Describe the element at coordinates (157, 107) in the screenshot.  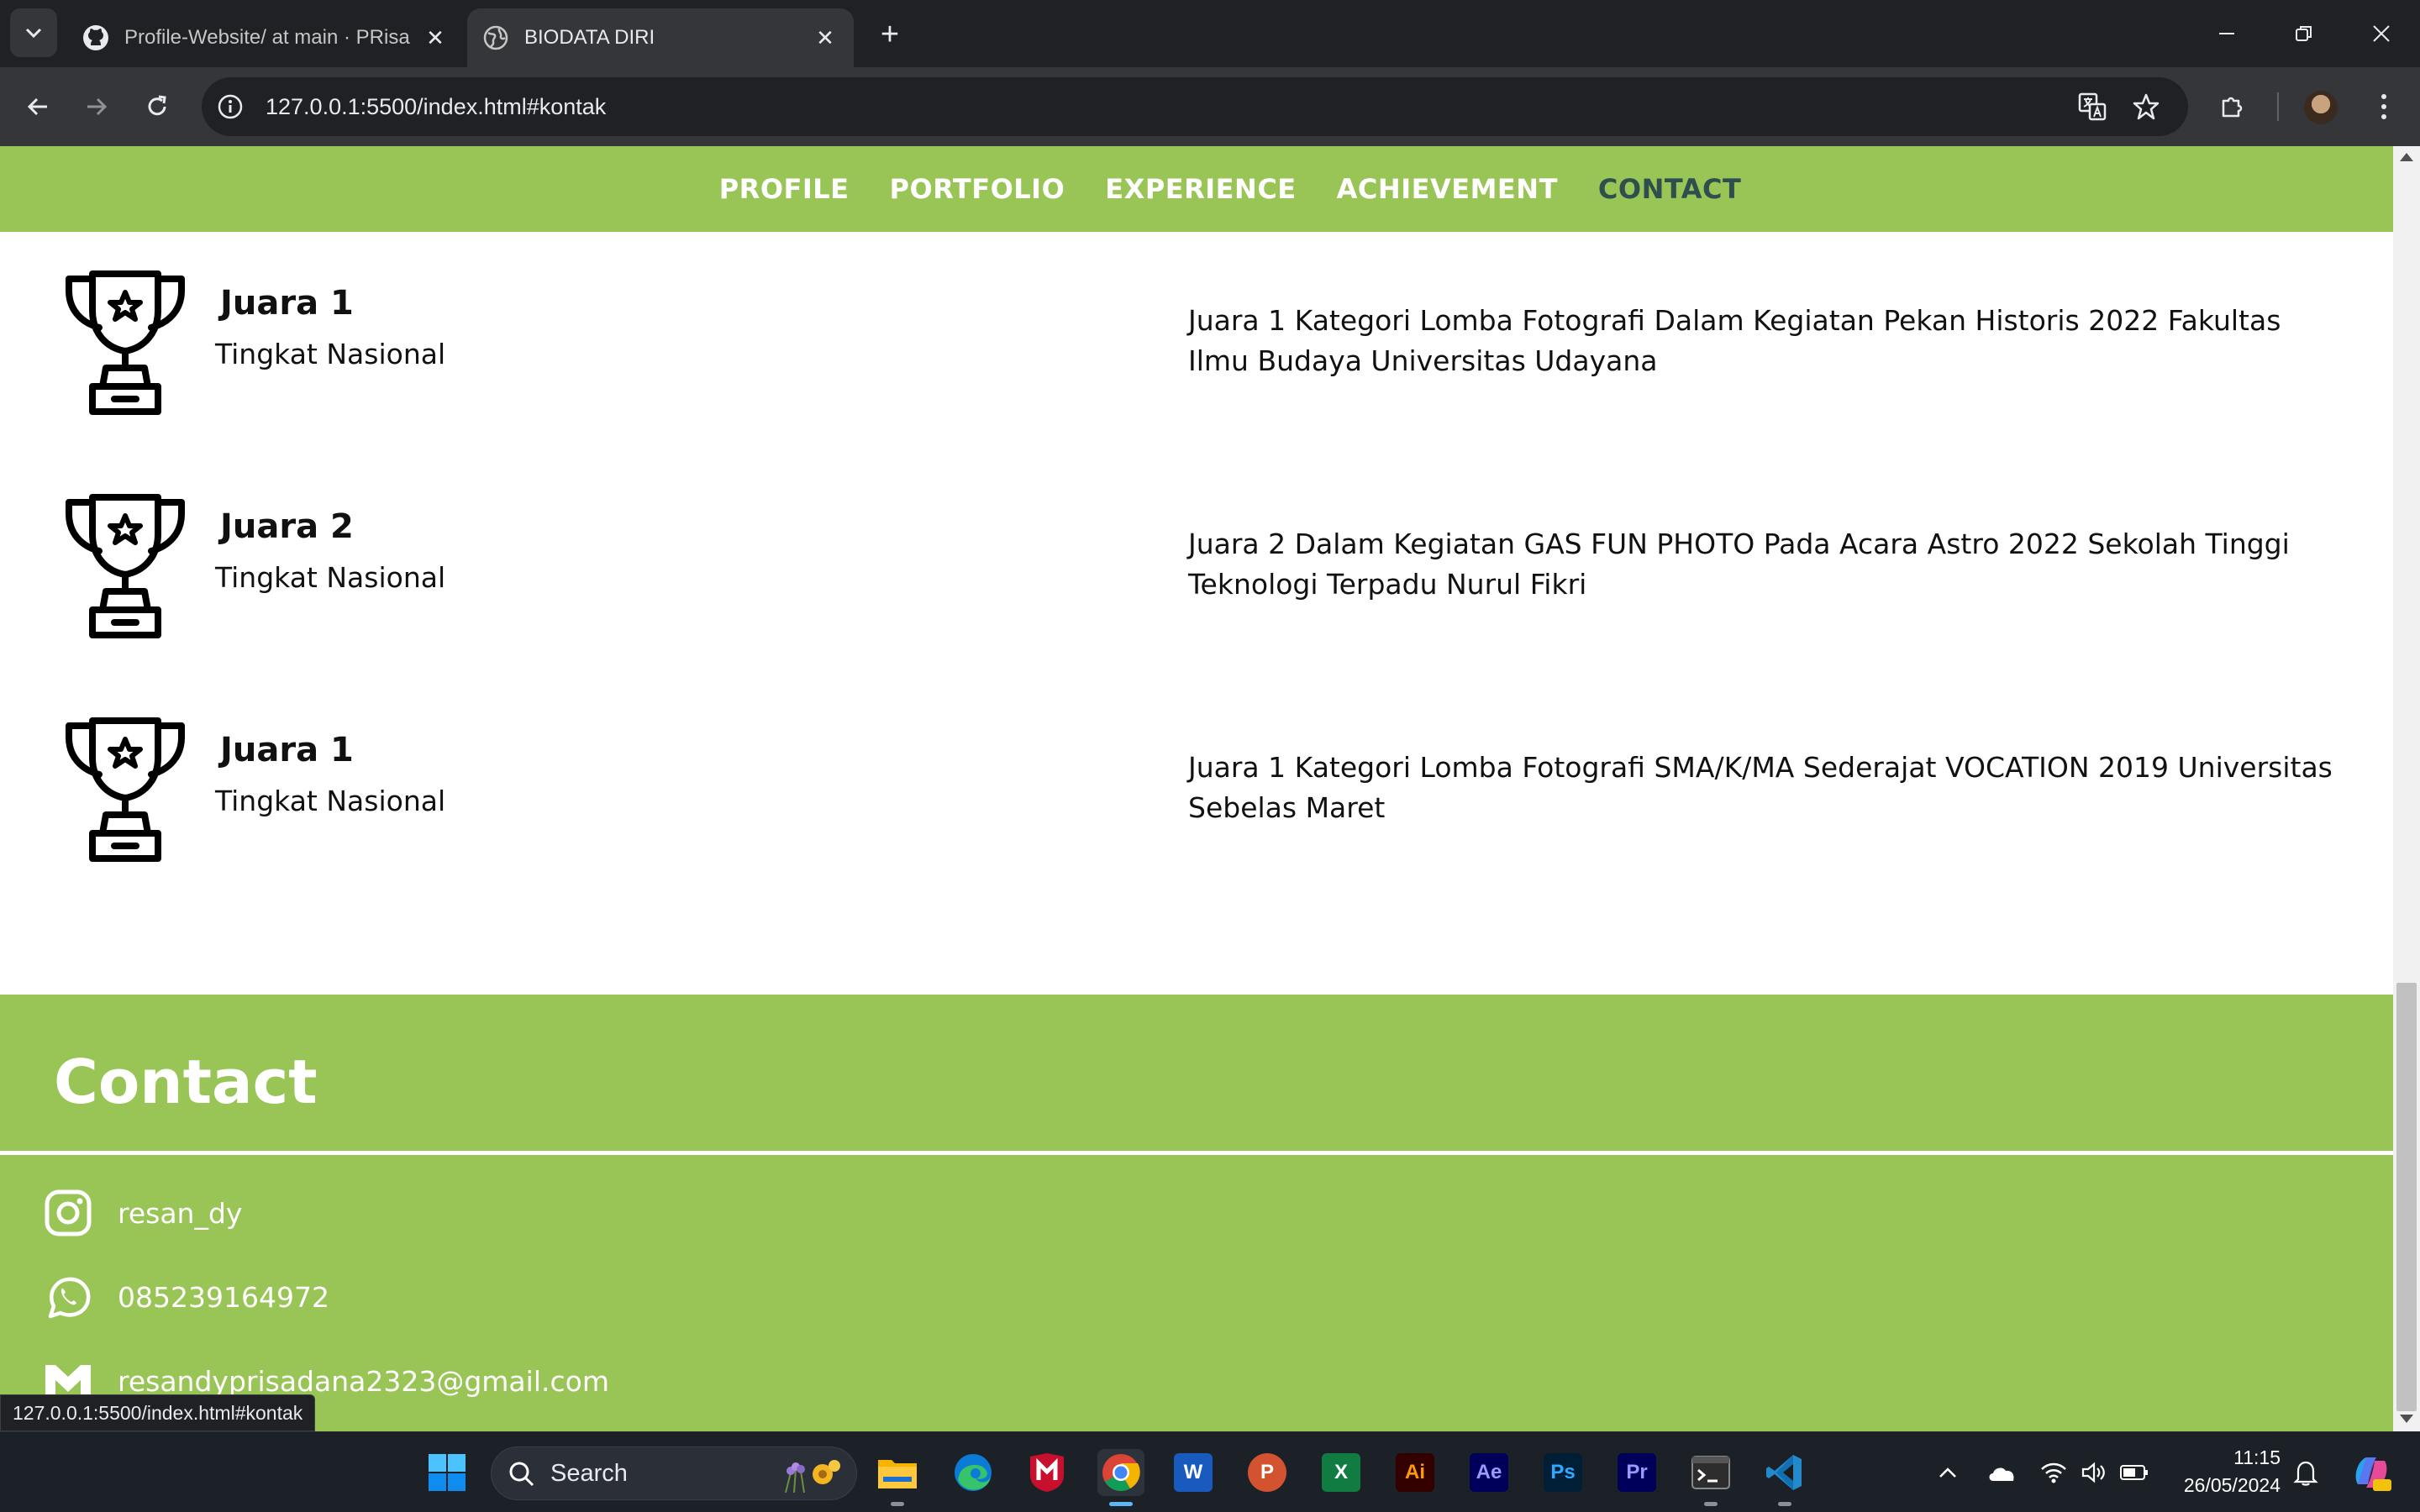
I see `reload-button` at that location.